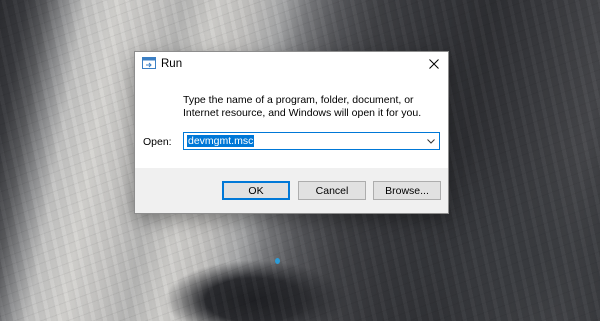 The height and width of the screenshot is (321, 600). What do you see at coordinates (311, 141) in the screenshot?
I see `open-combobox: devmgmt.msc` at bounding box center [311, 141].